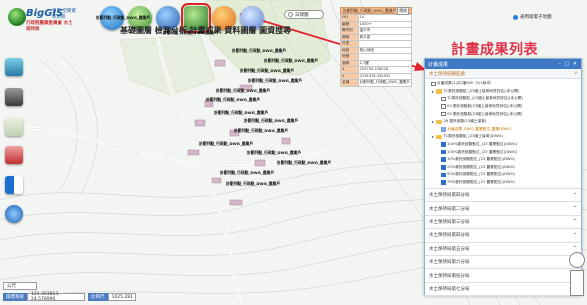  I want to click on attribute-key: 名稱, so click(349, 83).